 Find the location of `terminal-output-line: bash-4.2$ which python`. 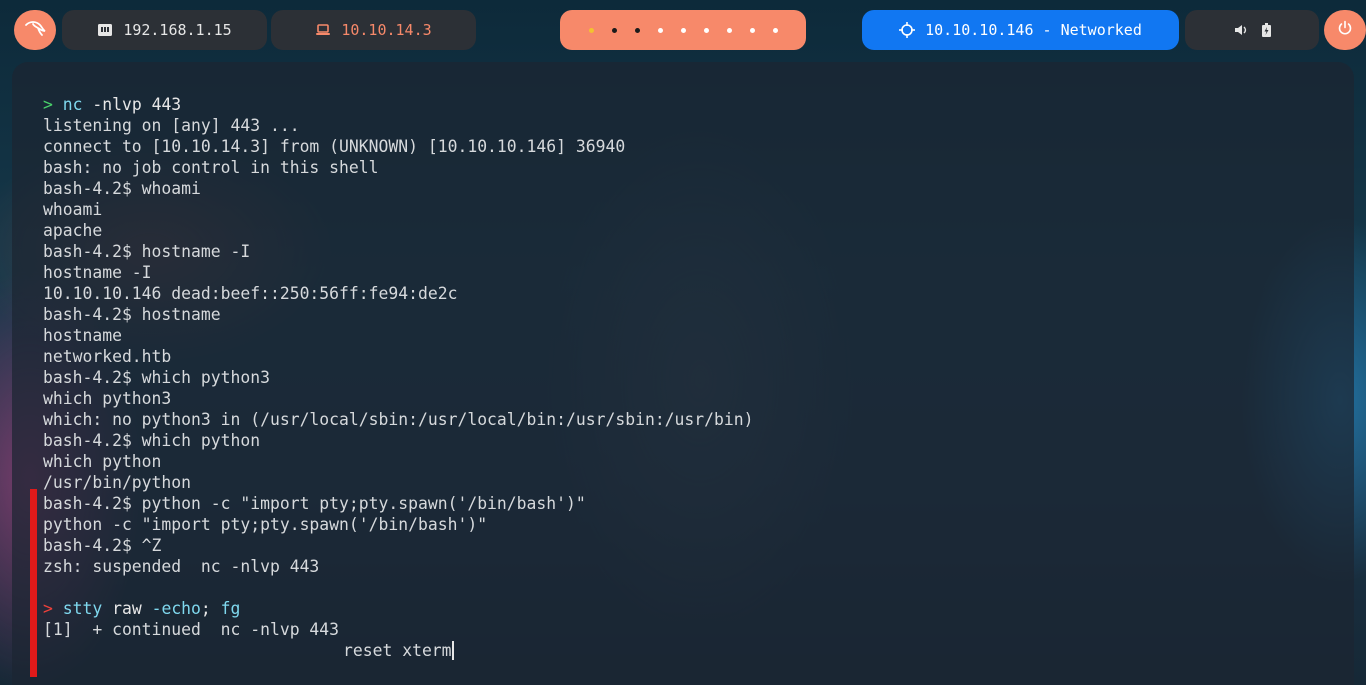

terminal-output-line: bash-4.2$ which python is located at coordinates (152, 440).